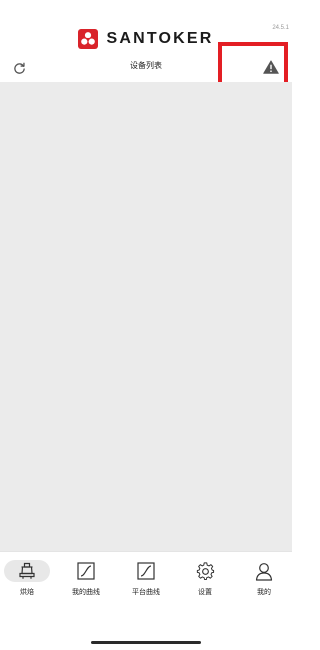  I want to click on warning-button, so click(271, 67).